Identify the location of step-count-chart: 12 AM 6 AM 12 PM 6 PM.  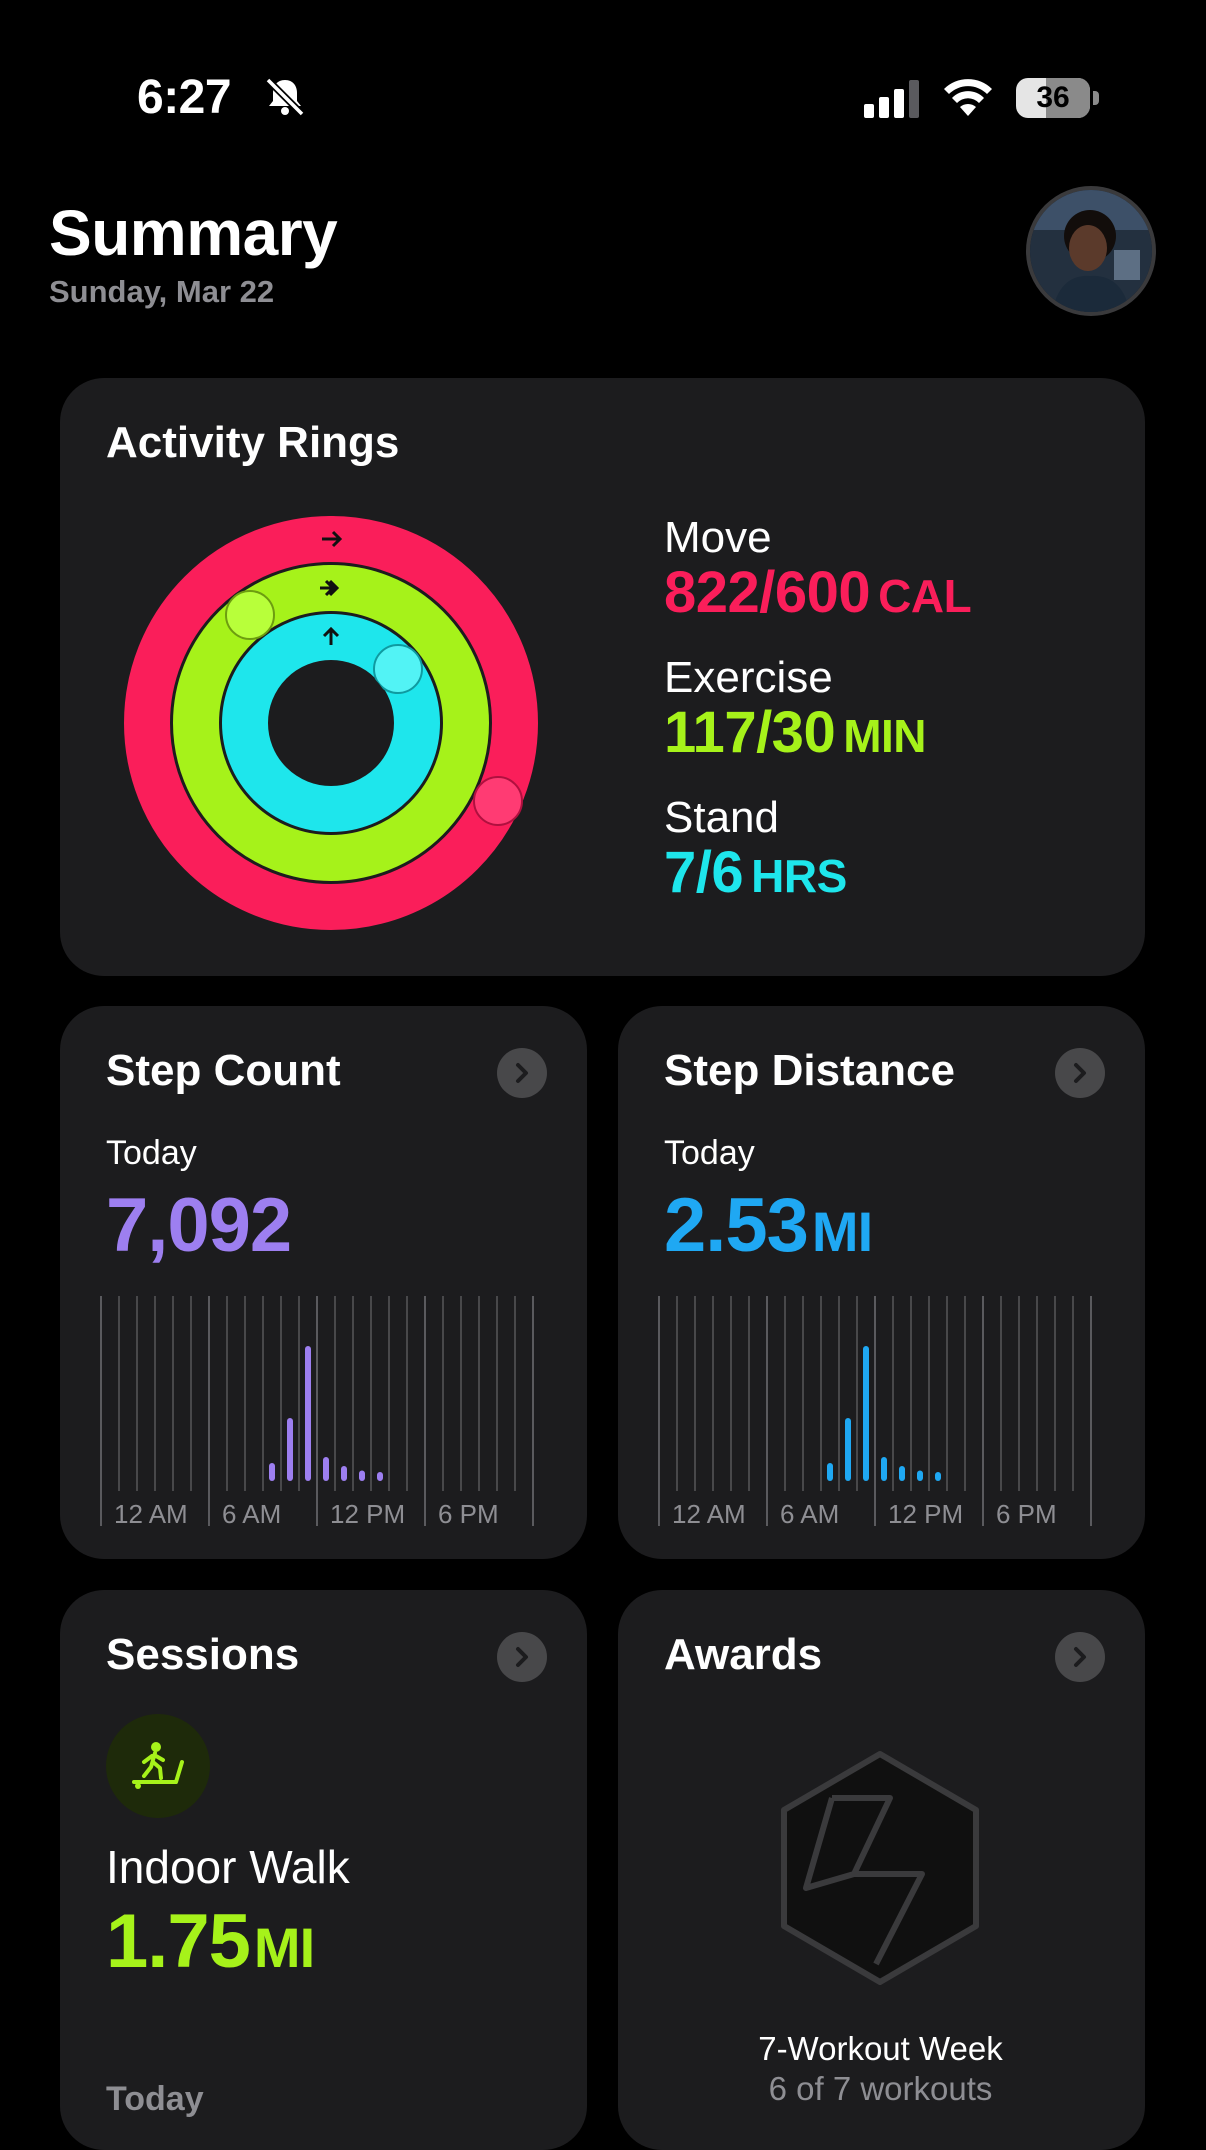
(317, 1411).